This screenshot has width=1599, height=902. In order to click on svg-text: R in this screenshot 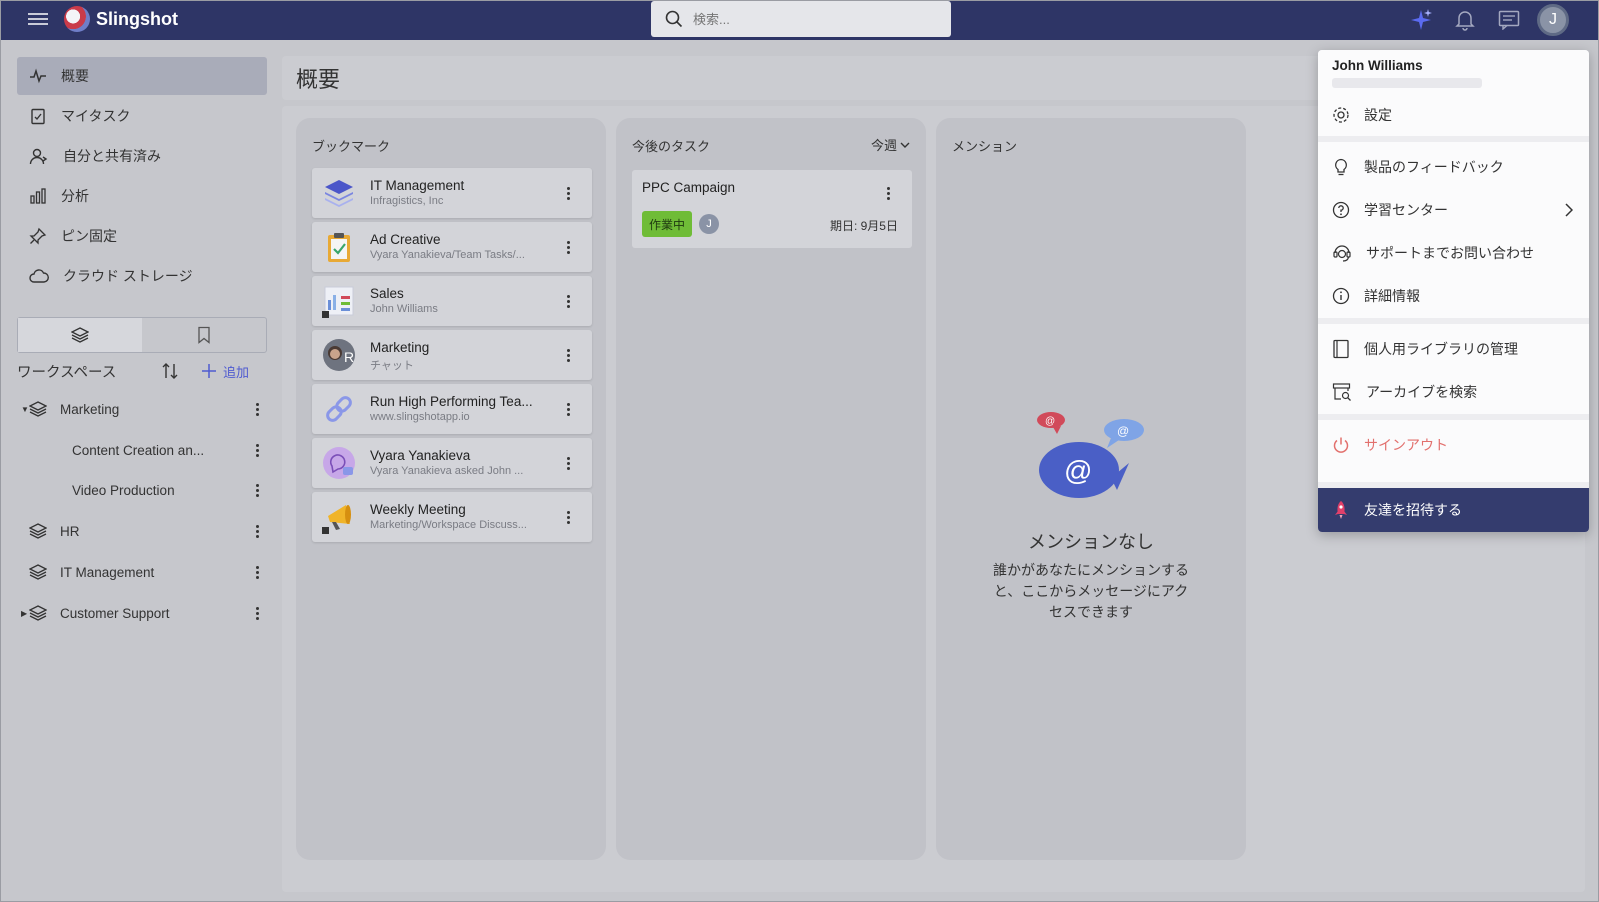, I will do `click(349, 357)`.